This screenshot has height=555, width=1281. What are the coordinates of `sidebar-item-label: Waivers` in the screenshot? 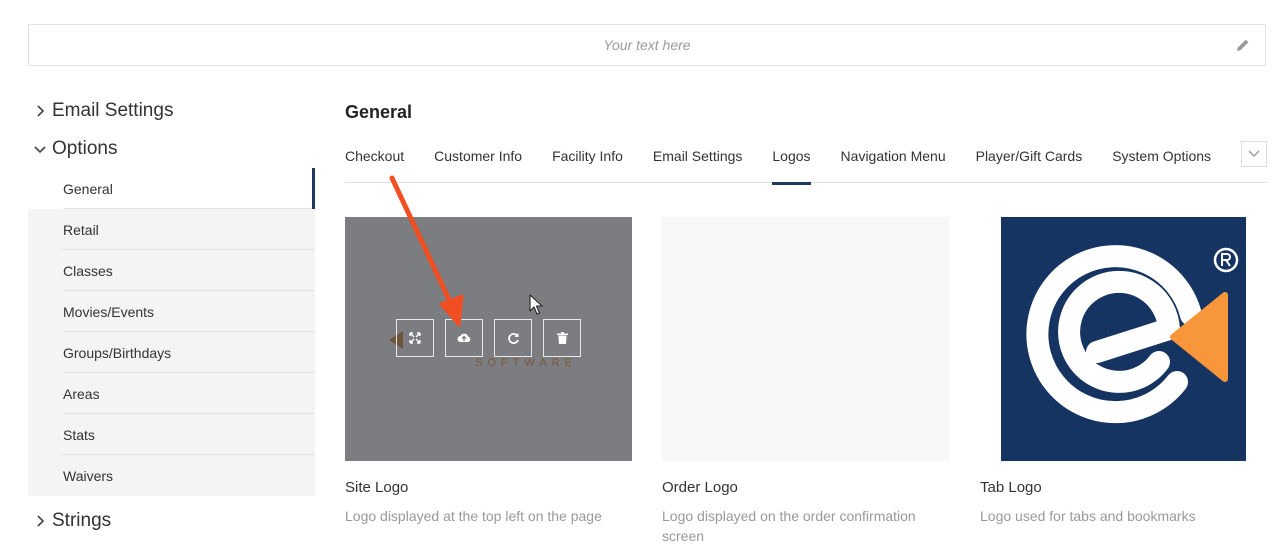 It's located at (88, 475).